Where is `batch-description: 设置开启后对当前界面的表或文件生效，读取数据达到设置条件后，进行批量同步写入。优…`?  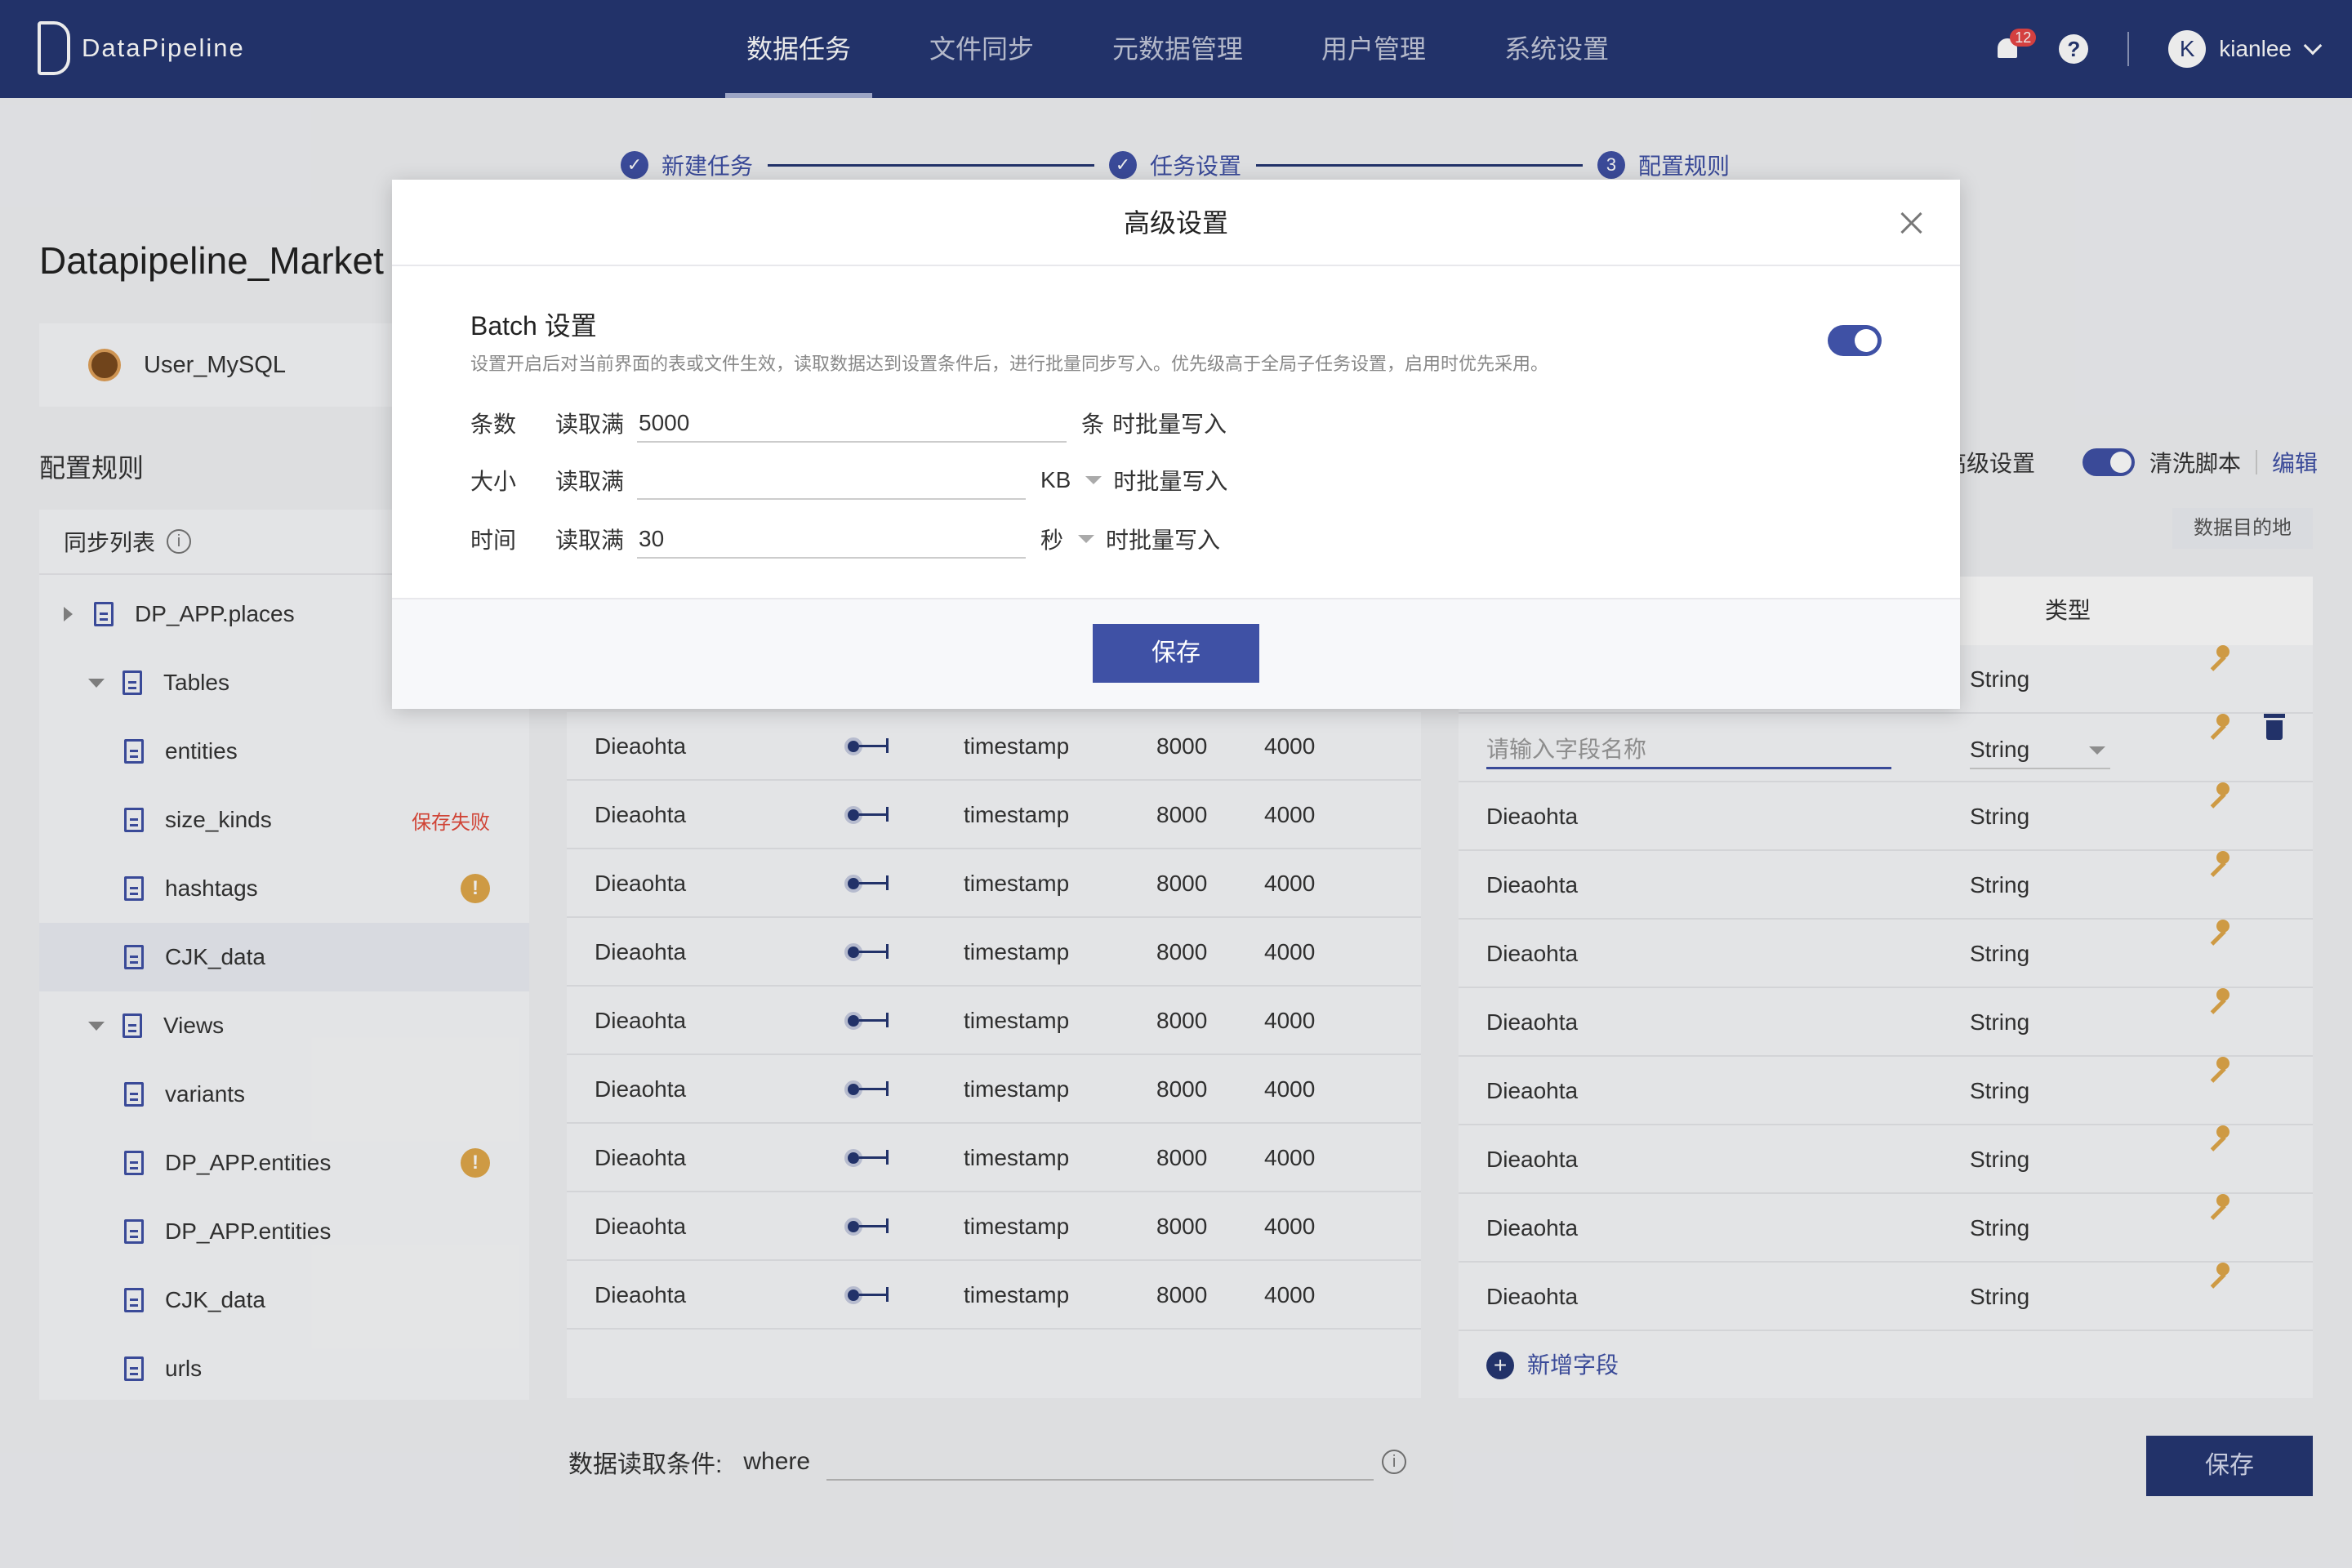 batch-description: 设置开启后对当前界面的表或文件生效，读取数据达到设置条件后，进行批量同步写入。优… is located at coordinates (1009, 364).